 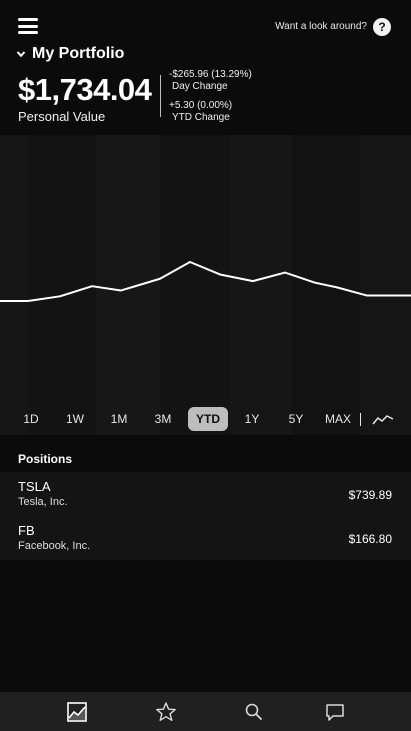 What do you see at coordinates (370, 539) in the screenshot?
I see `position-price: $166.80` at bounding box center [370, 539].